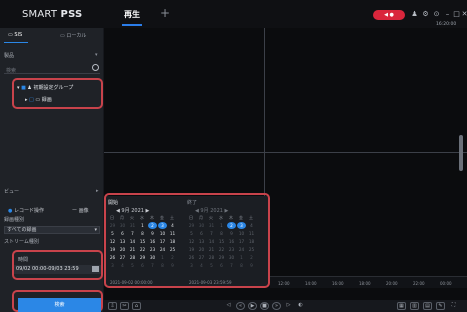 This screenshot has width=467, height=312. Describe the element at coordinates (52, 70) in the screenshot. I see `search-input` at that location.